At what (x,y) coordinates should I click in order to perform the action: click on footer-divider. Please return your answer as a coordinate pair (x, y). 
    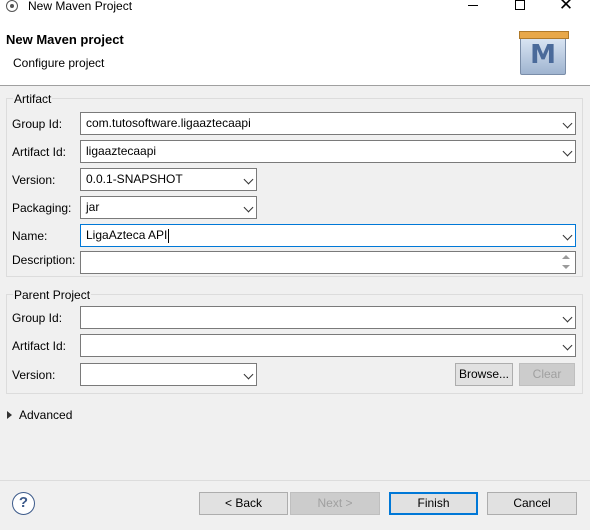
    Looking at the image, I should click on (295, 480).